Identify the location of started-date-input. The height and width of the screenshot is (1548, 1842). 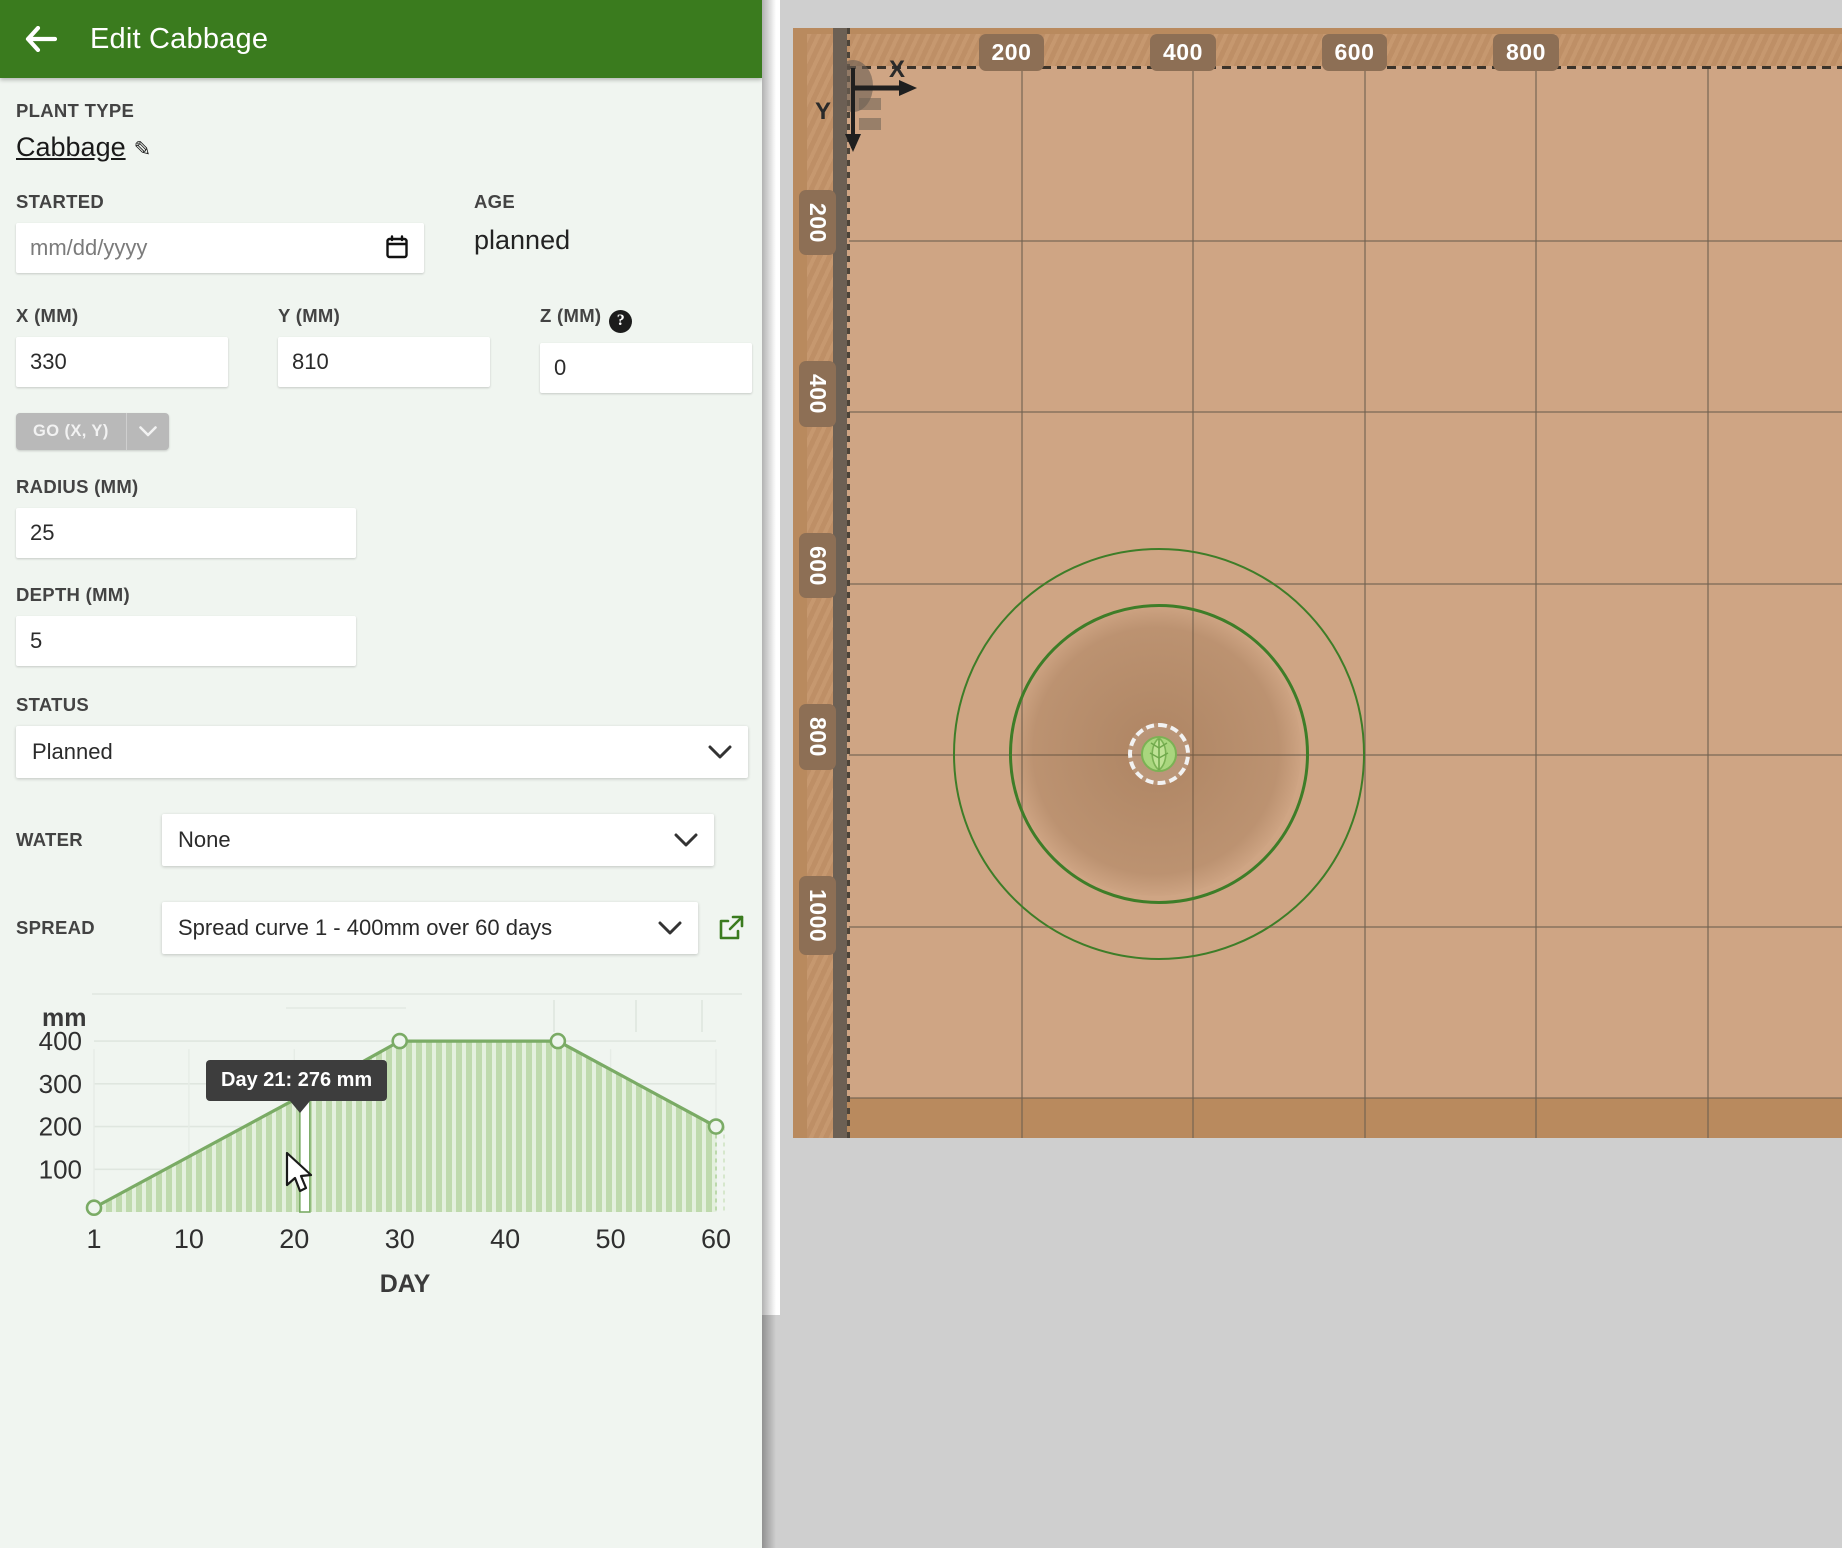
(220, 248).